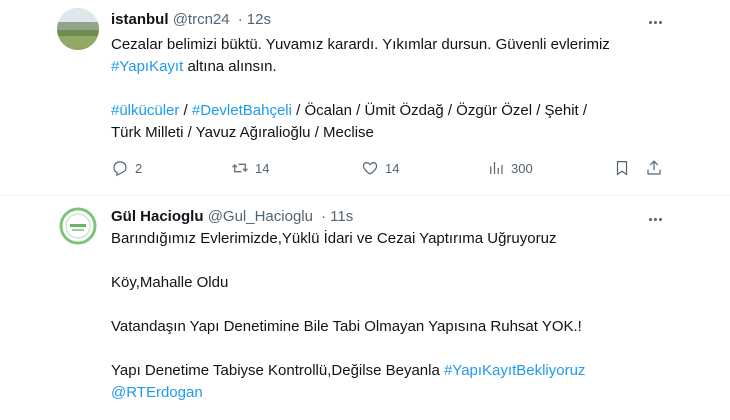 The width and height of the screenshot is (730, 420). What do you see at coordinates (391, 67) in the screenshot?
I see `text-line: #YapıKayıt altına alınsın.` at bounding box center [391, 67].